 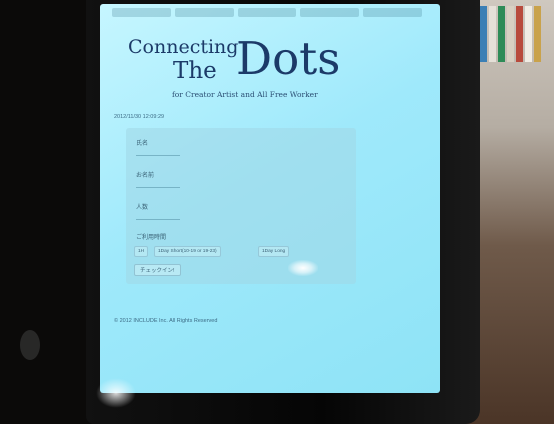 What do you see at coordinates (142, 144) in the screenshot?
I see `name-label: 氏名` at bounding box center [142, 144].